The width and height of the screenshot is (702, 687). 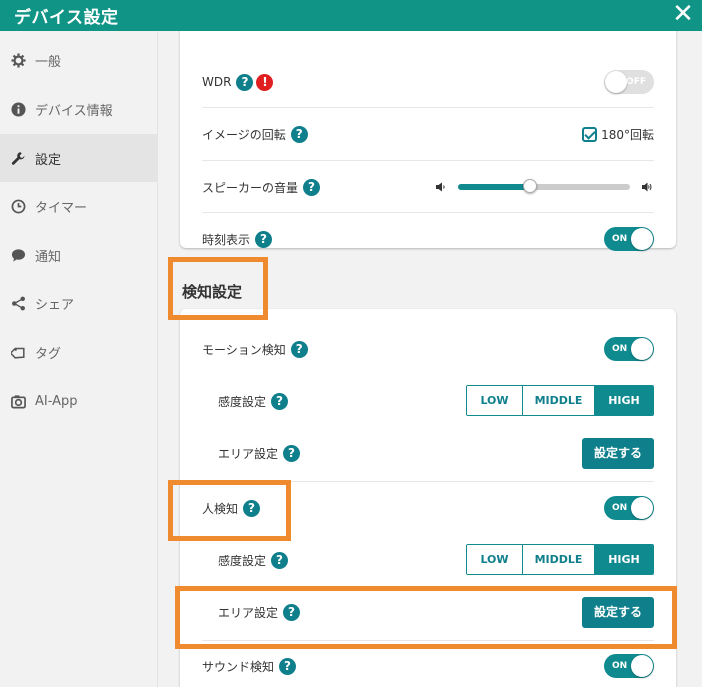 What do you see at coordinates (629, 239) in the screenshot?
I see `time-display-toggle: ON` at bounding box center [629, 239].